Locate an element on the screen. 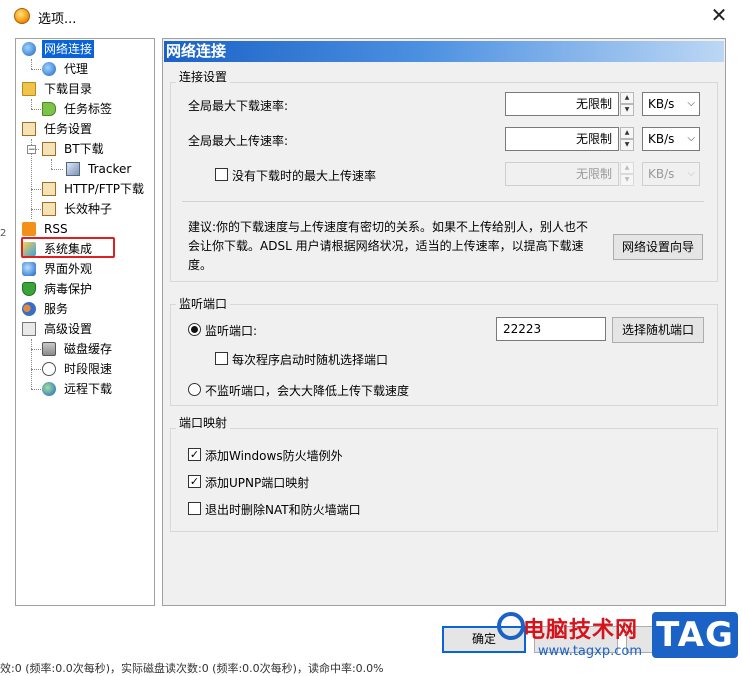 This screenshot has width=742, height=676. clock-icon is located at coordinates (49, 369).